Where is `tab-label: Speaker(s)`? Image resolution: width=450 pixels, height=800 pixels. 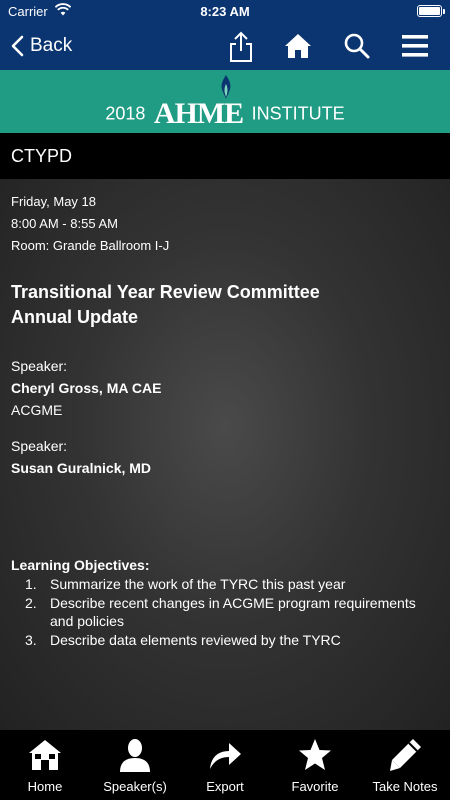
tab-label: Speaker(s) is located at coordinates (135, 786).